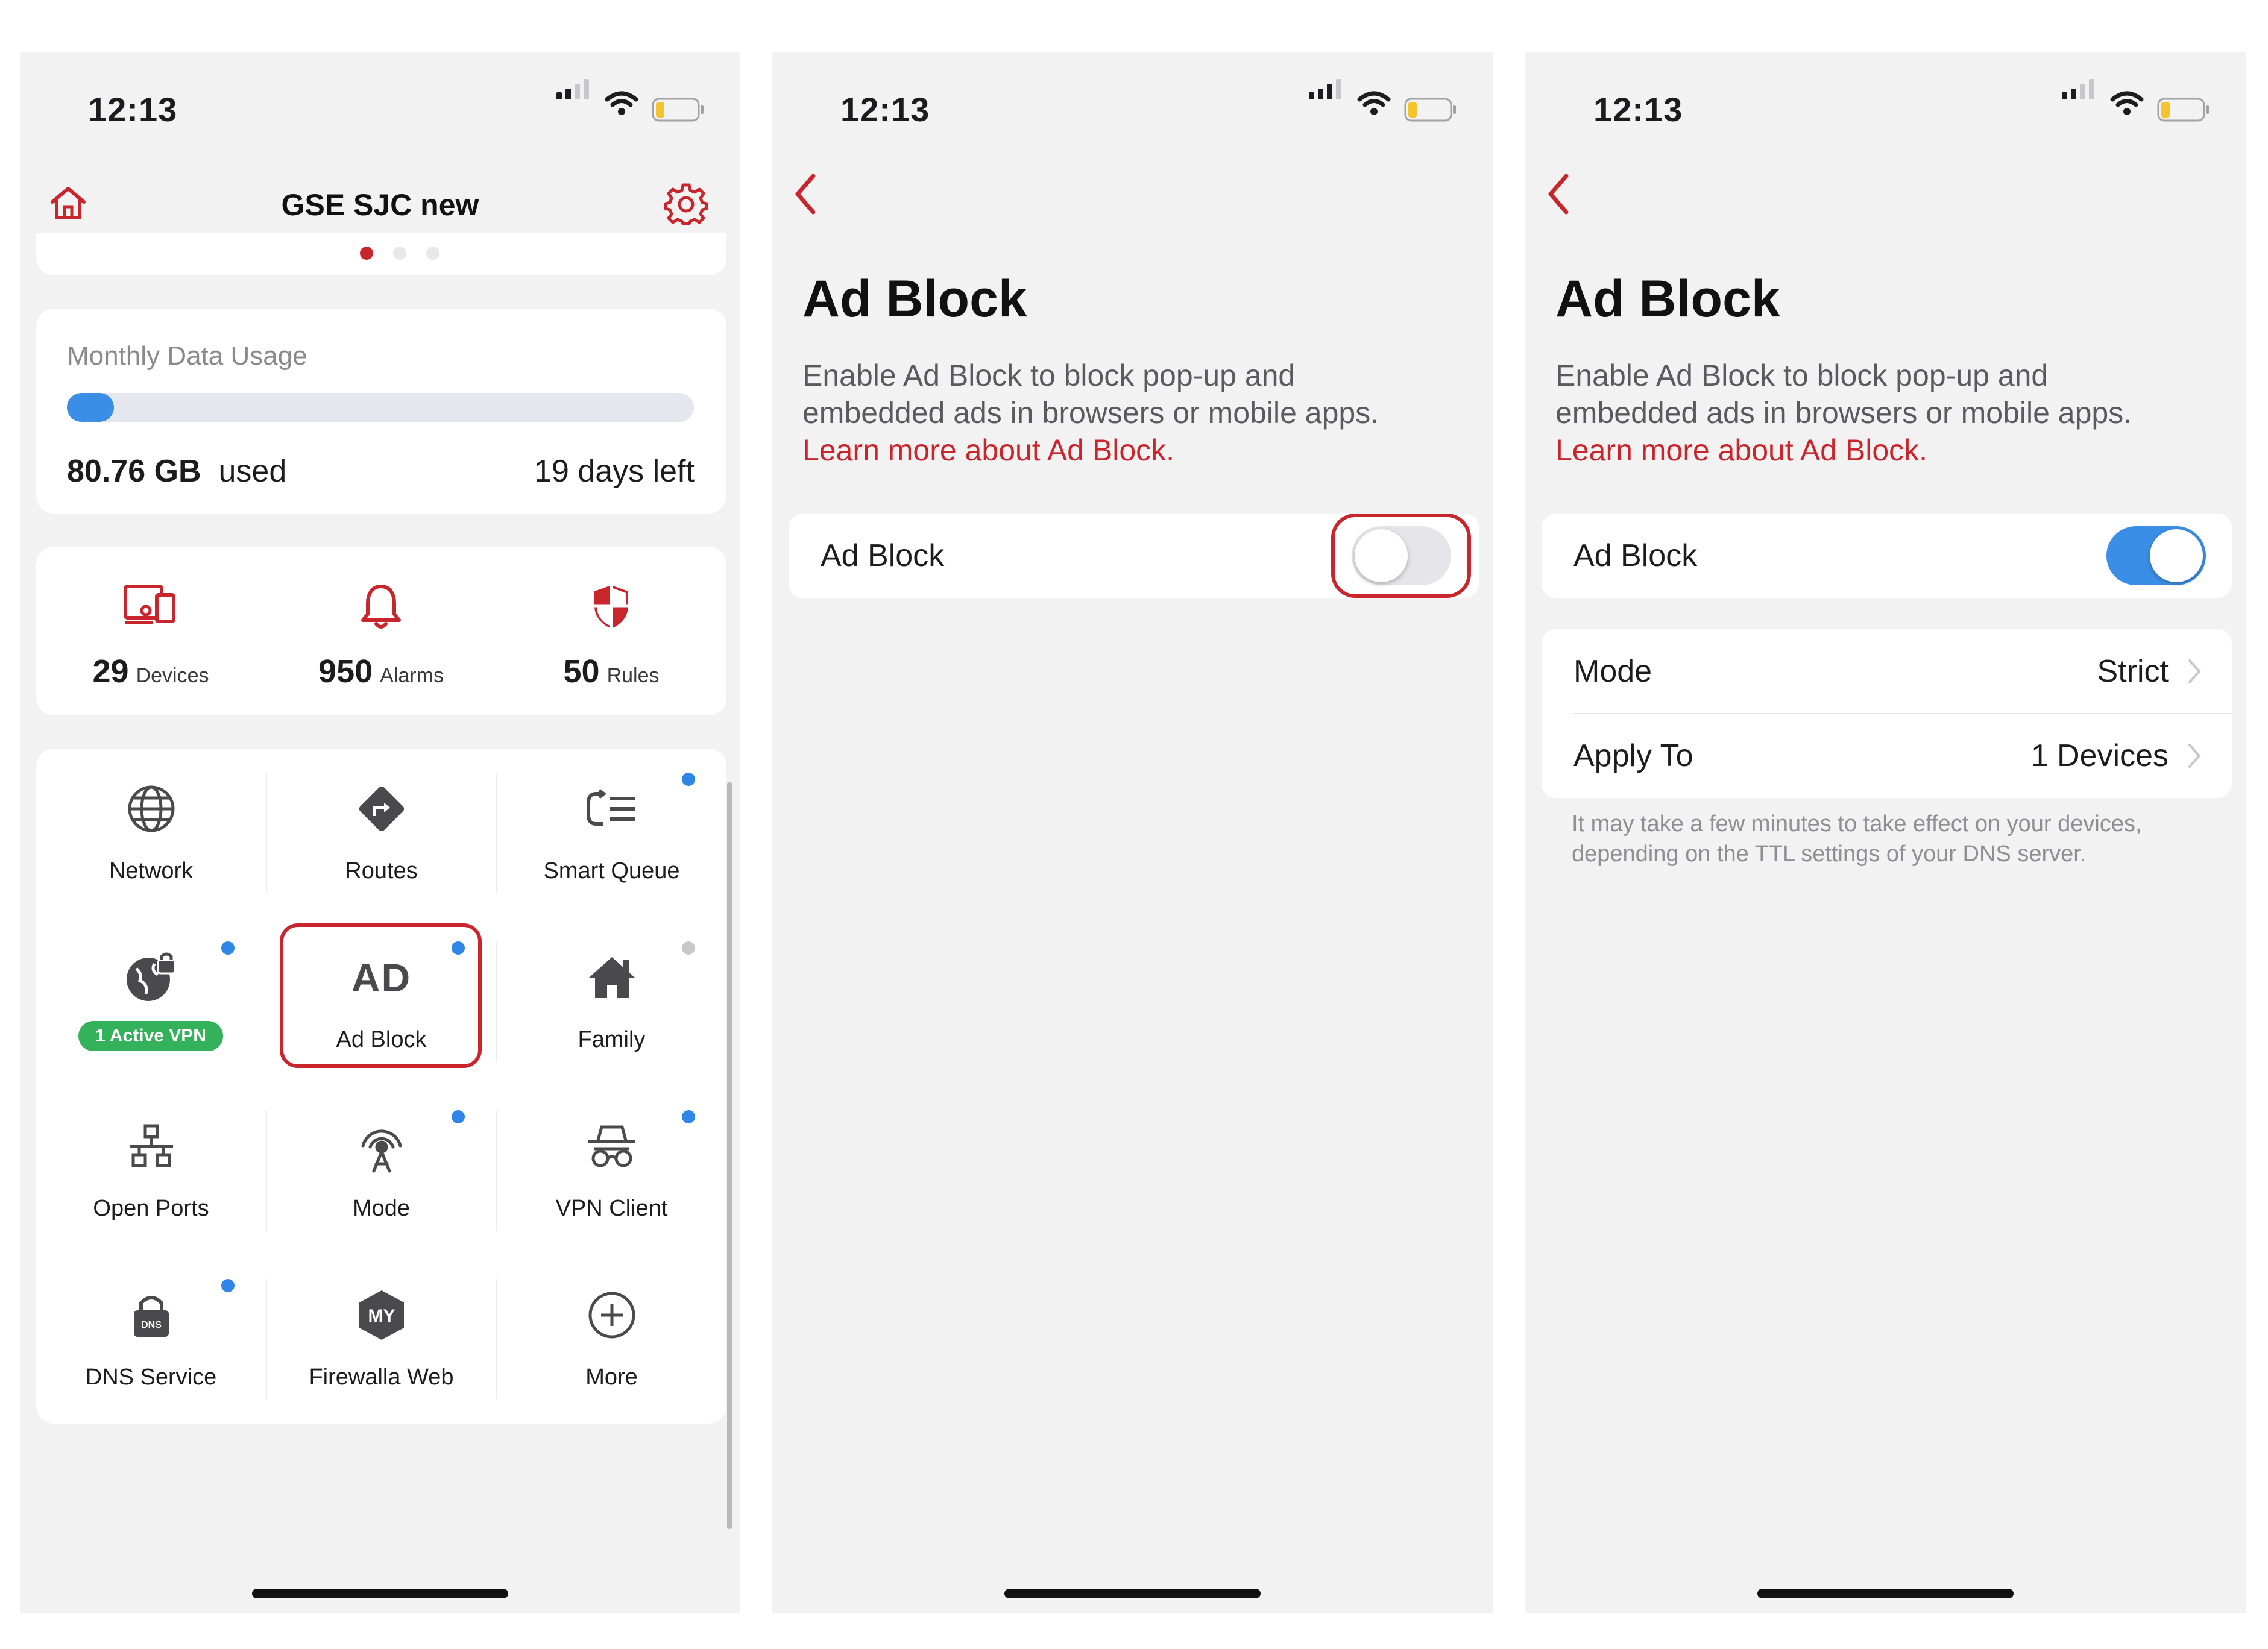  Describe the element at coordinates (412, 675) in the screenshot. I see `alarms-label: Alarms` at that location.